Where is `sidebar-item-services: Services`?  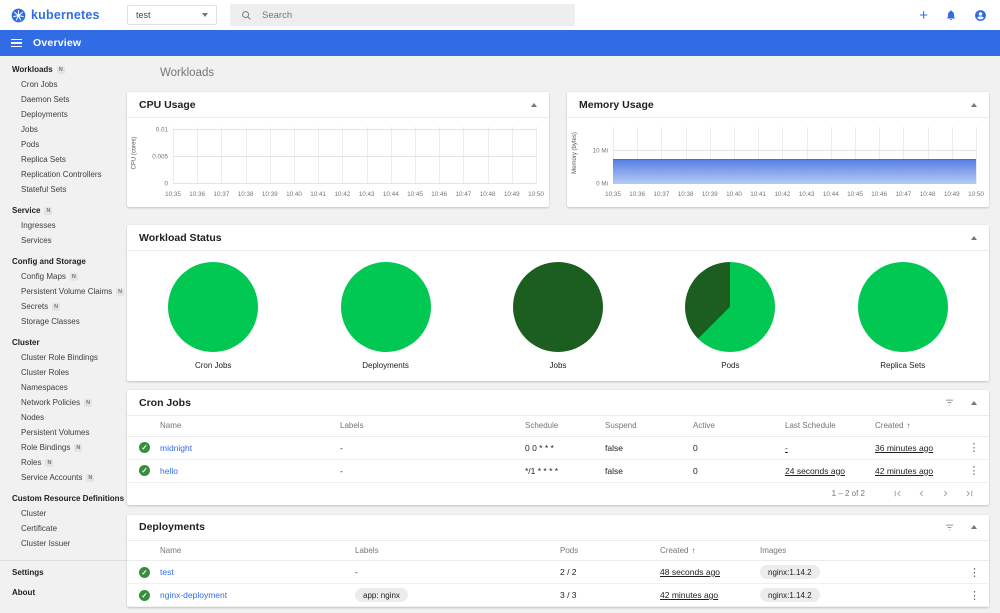
sidebar-item-services: Services is located at coordinates (63, 240).